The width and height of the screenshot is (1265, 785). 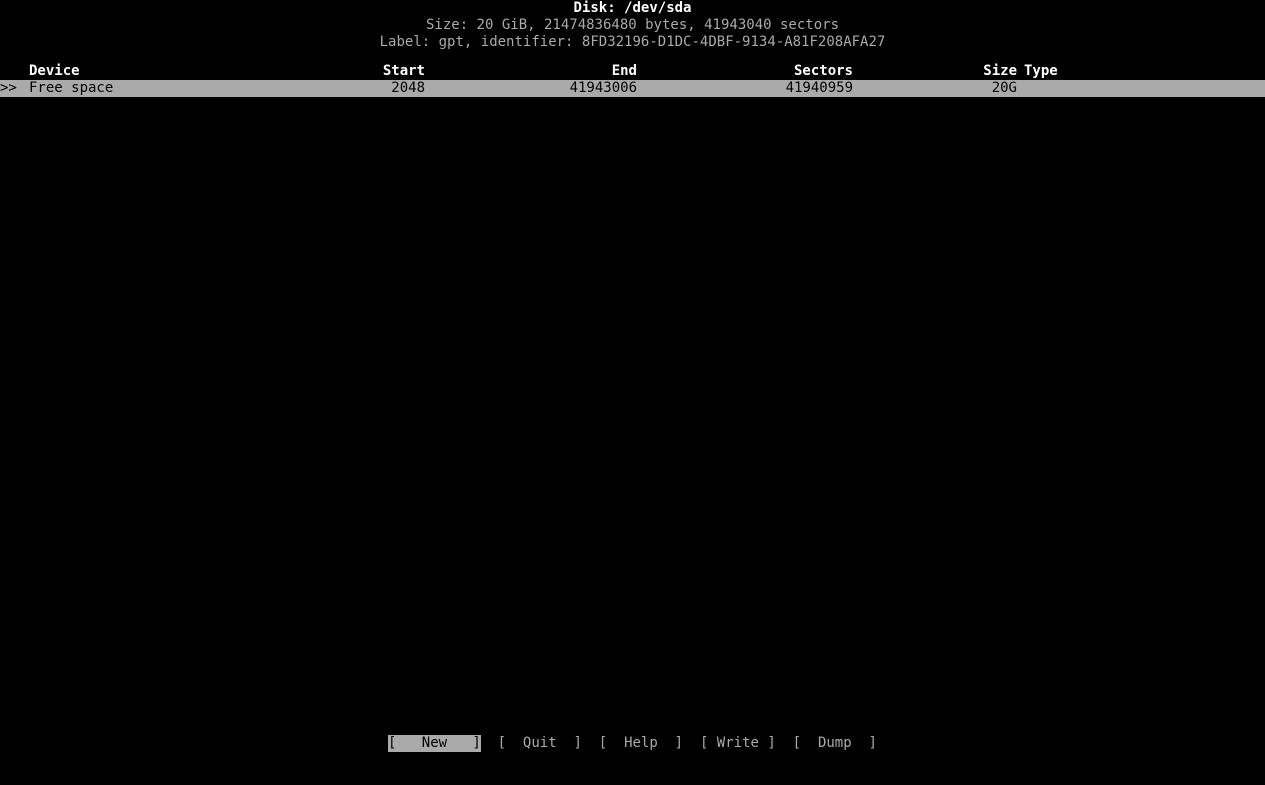 I want to click on row-selection-marker: >>, so click(x=8, y=88).